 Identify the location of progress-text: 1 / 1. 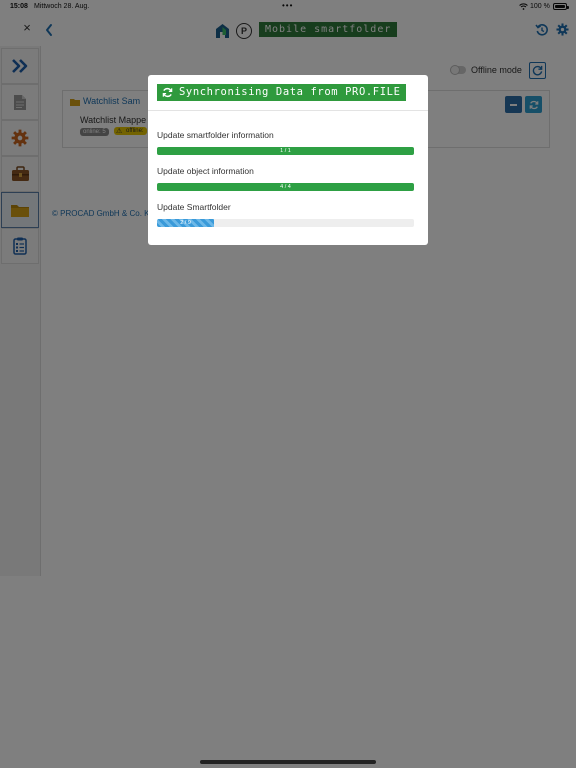
(285, 151).